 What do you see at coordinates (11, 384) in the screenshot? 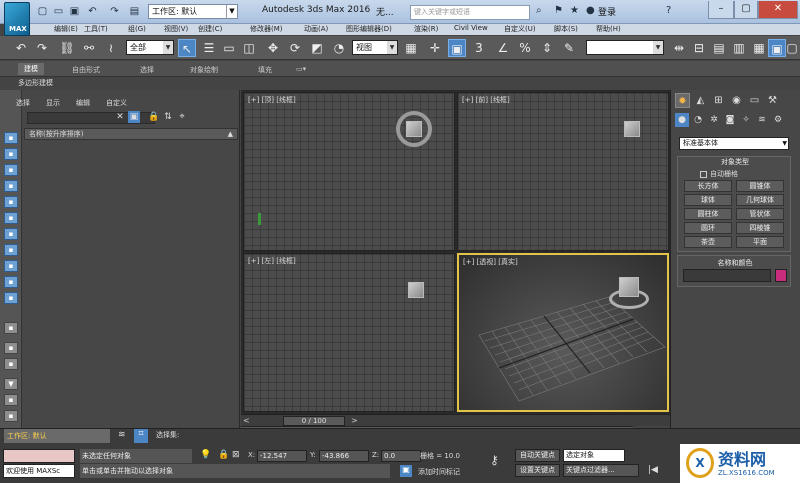
I see `filter-icon: ▼` at bounding box center [11, 384].